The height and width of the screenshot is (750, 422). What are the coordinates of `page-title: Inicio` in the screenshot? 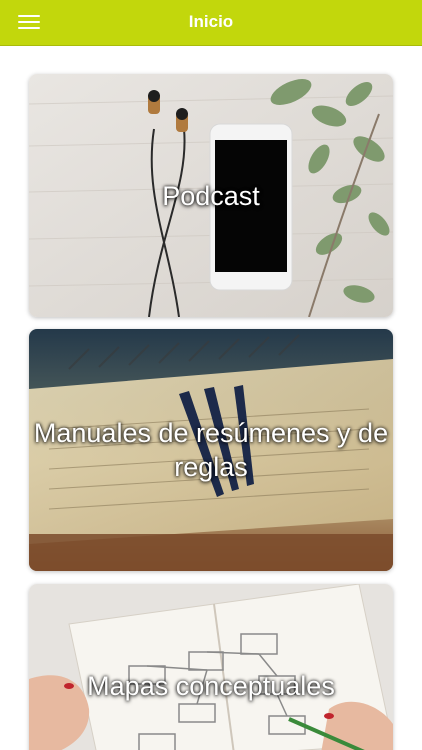 It's located at (211, 21).